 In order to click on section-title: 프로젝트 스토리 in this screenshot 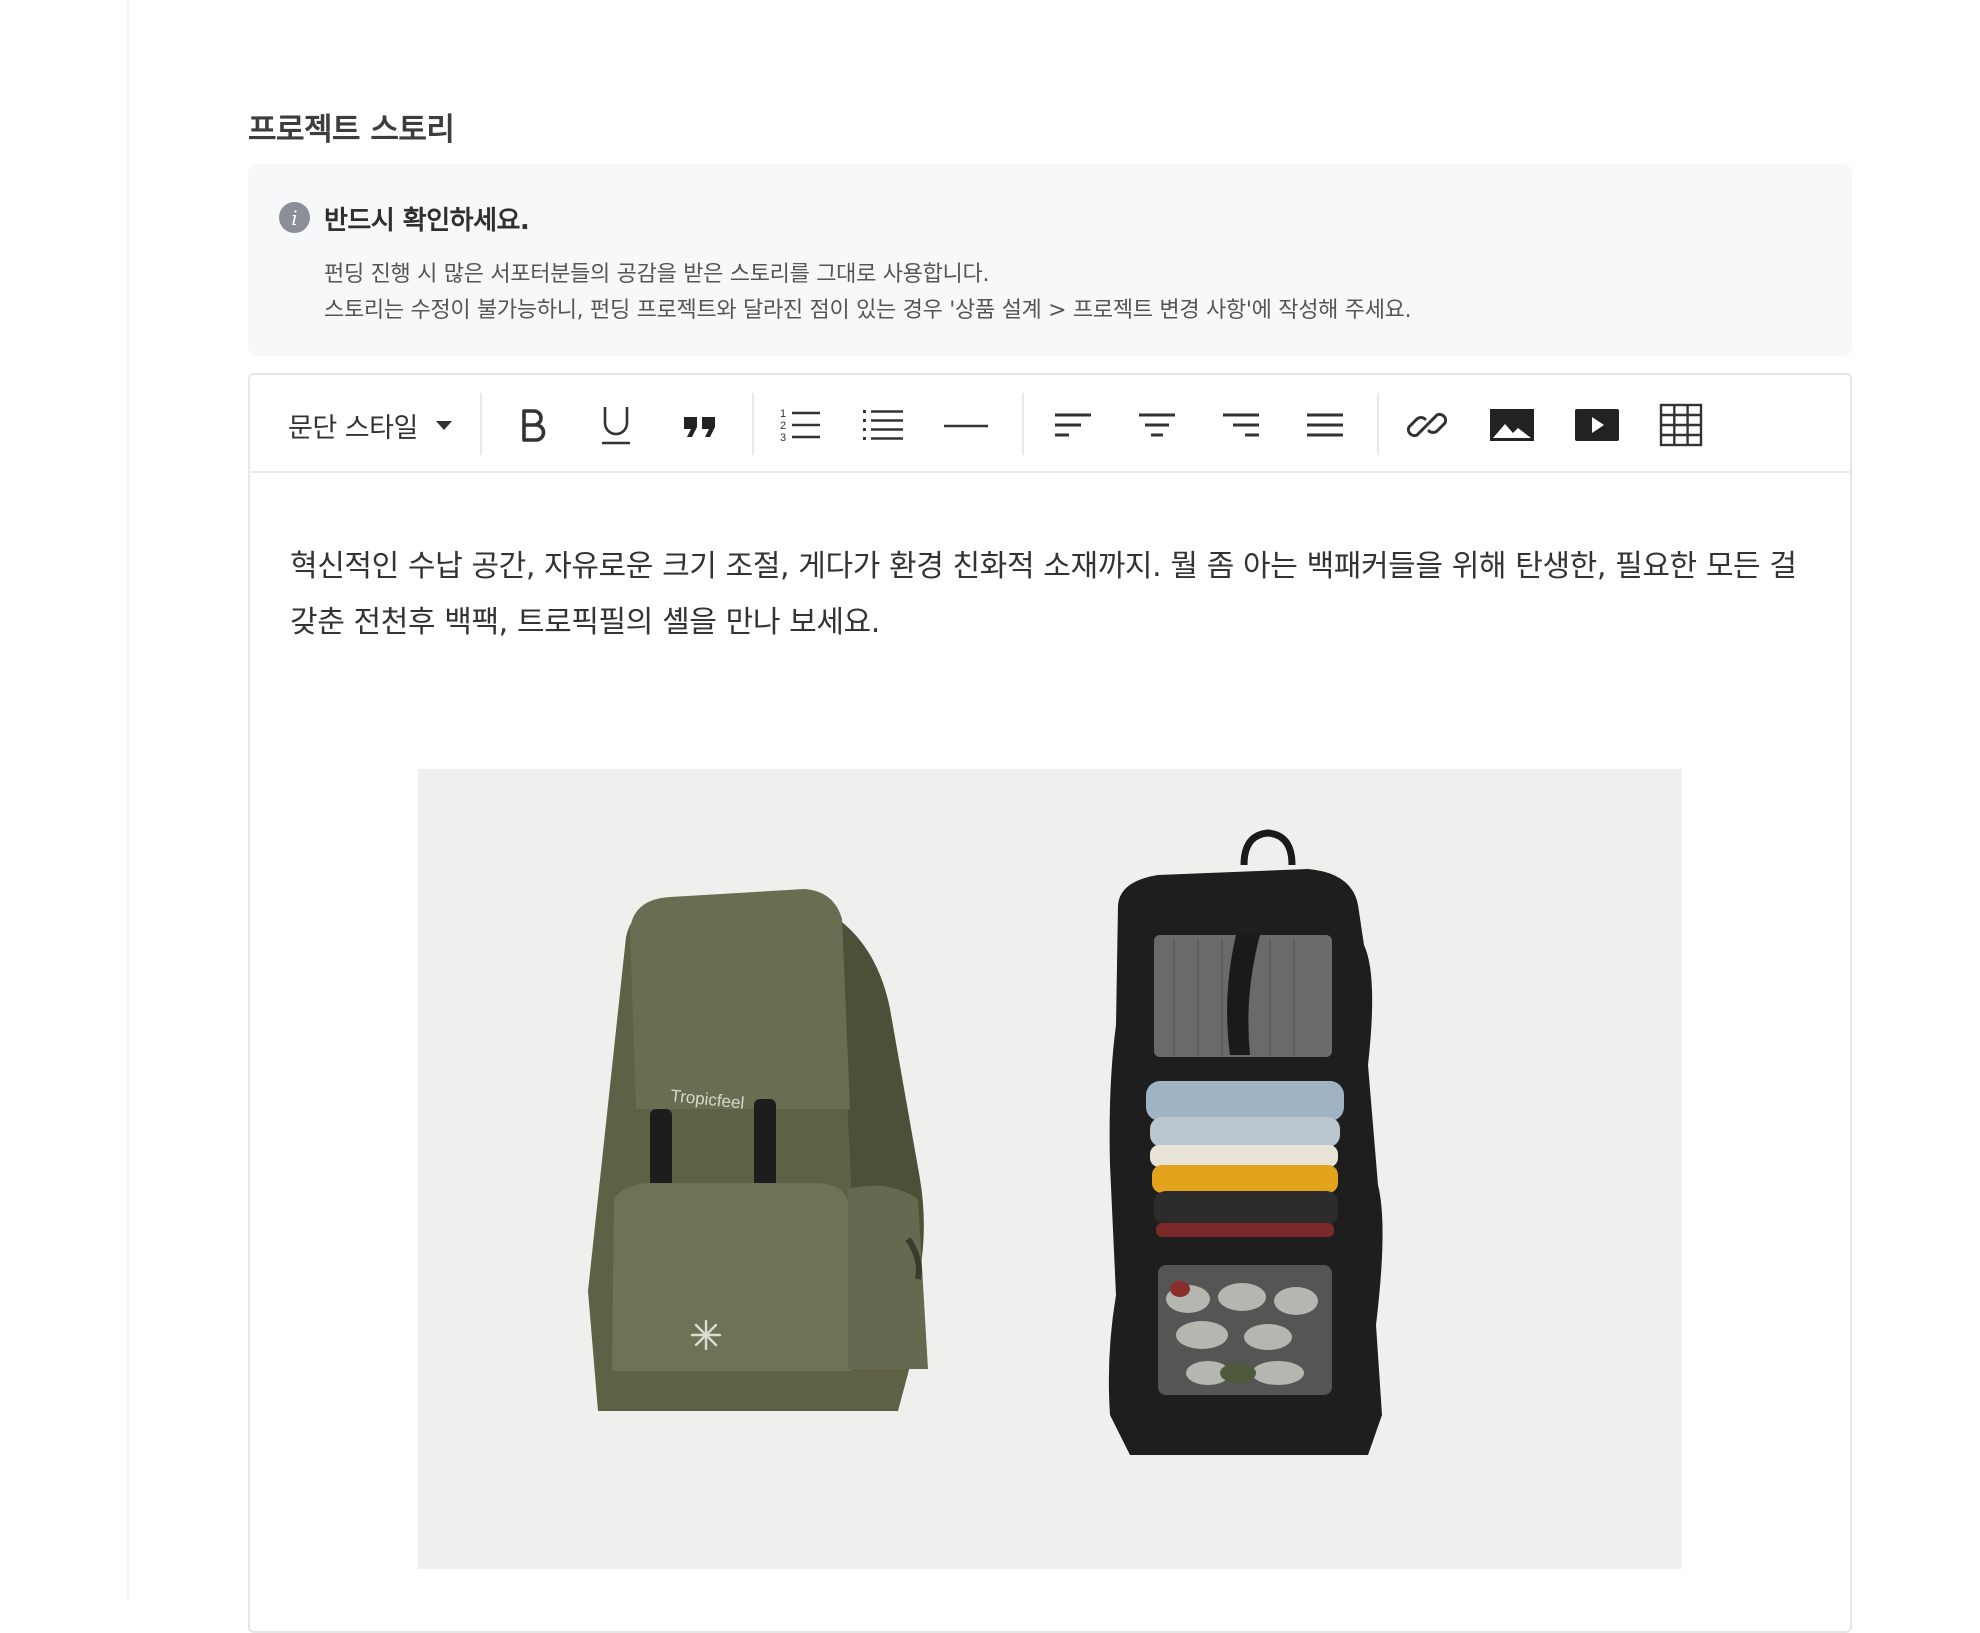, I will do `click(351, 130)`.